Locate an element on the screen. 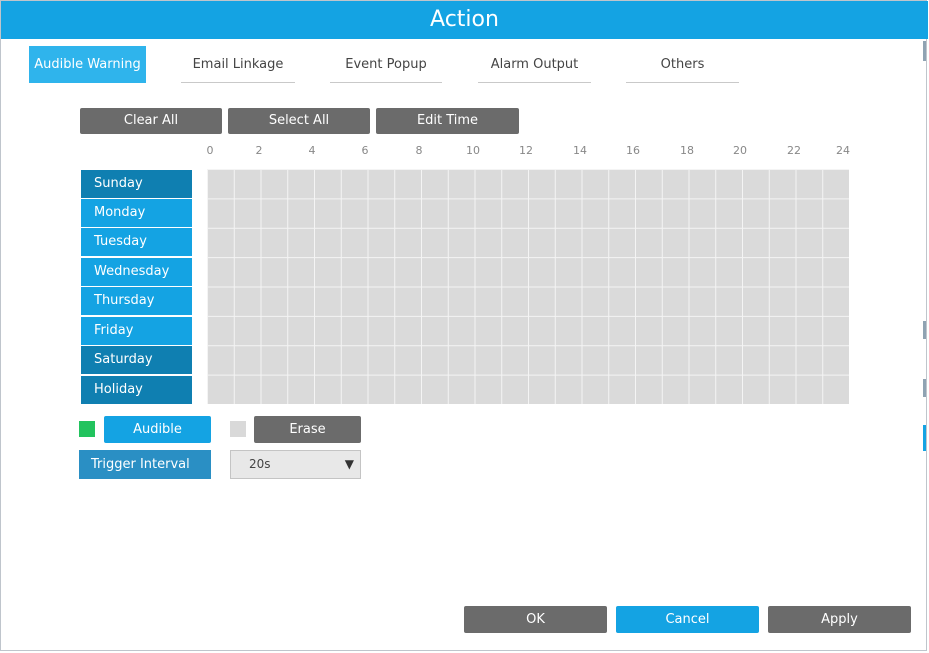  hour-label: 2 is located at coordinates (259, 150).